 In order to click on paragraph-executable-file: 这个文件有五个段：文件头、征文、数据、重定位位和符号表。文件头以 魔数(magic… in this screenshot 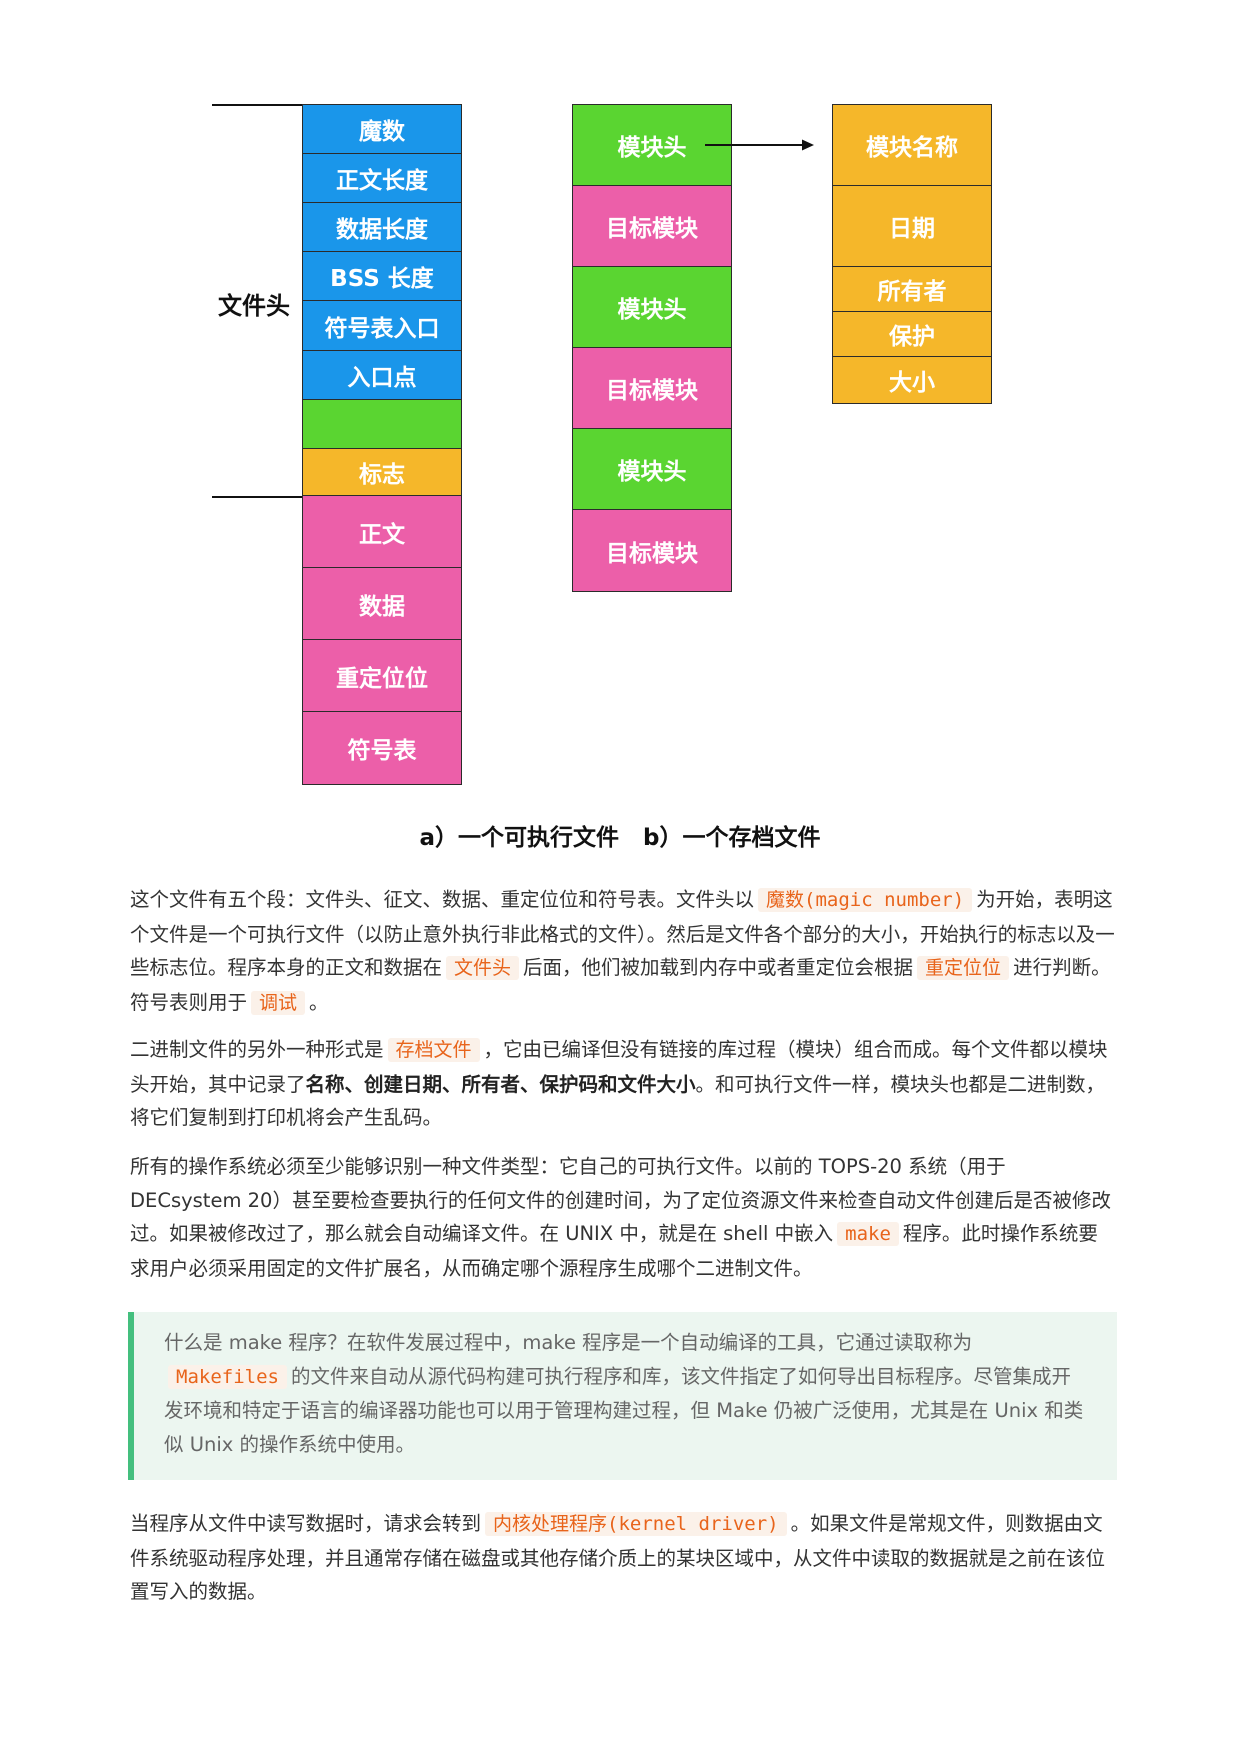, I will do `click(622, 951)`.